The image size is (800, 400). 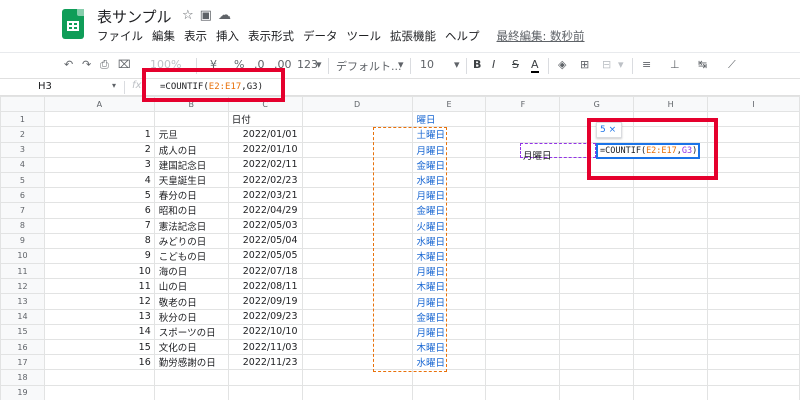 I want to click on undo-icon: ↶, so click(x=68, y=64).